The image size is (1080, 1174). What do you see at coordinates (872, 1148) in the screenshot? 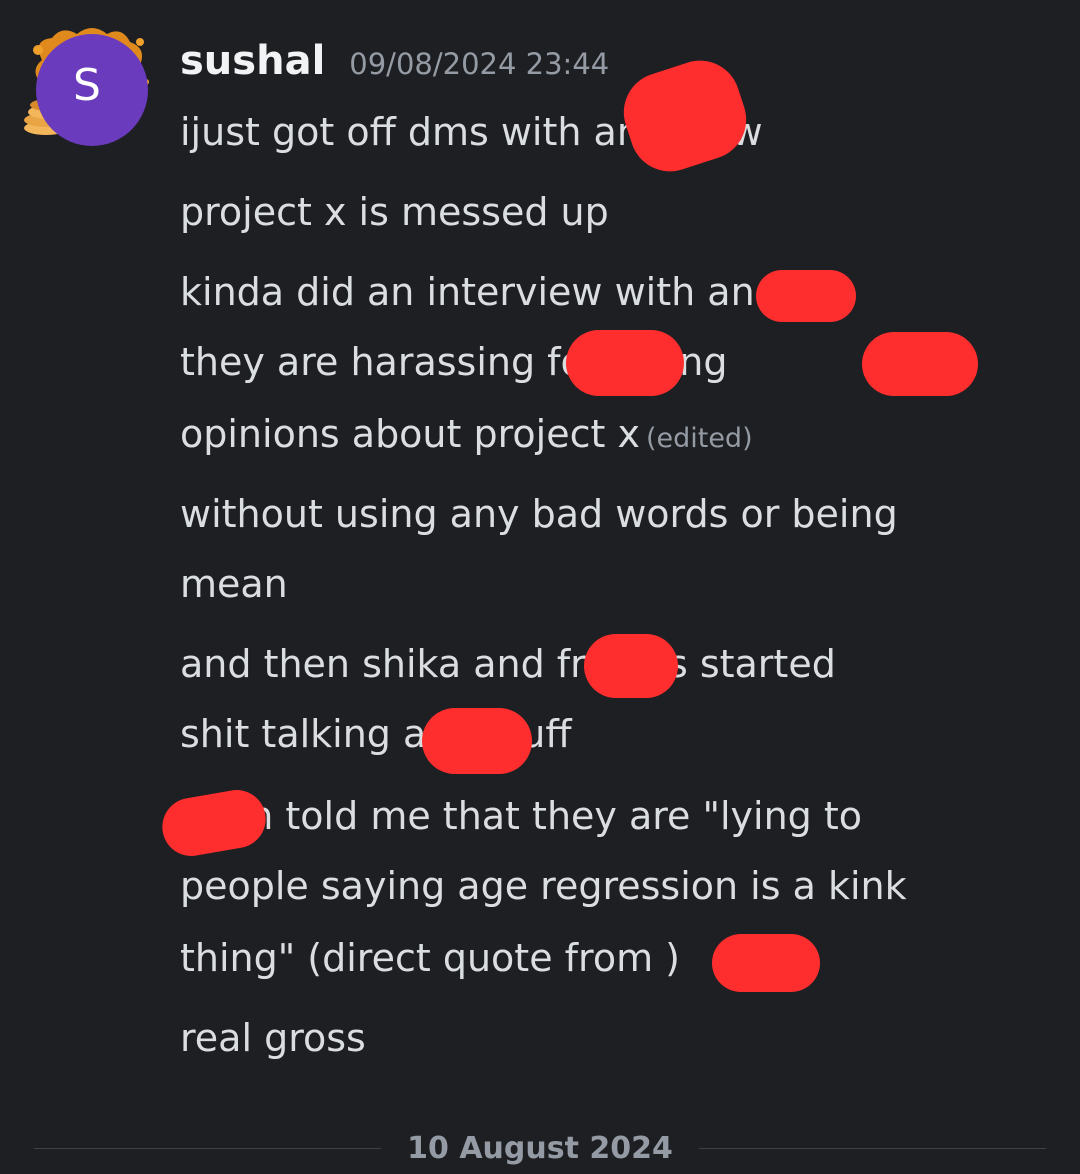
I see `divider-line-right` at bounding box center [872, 1148].